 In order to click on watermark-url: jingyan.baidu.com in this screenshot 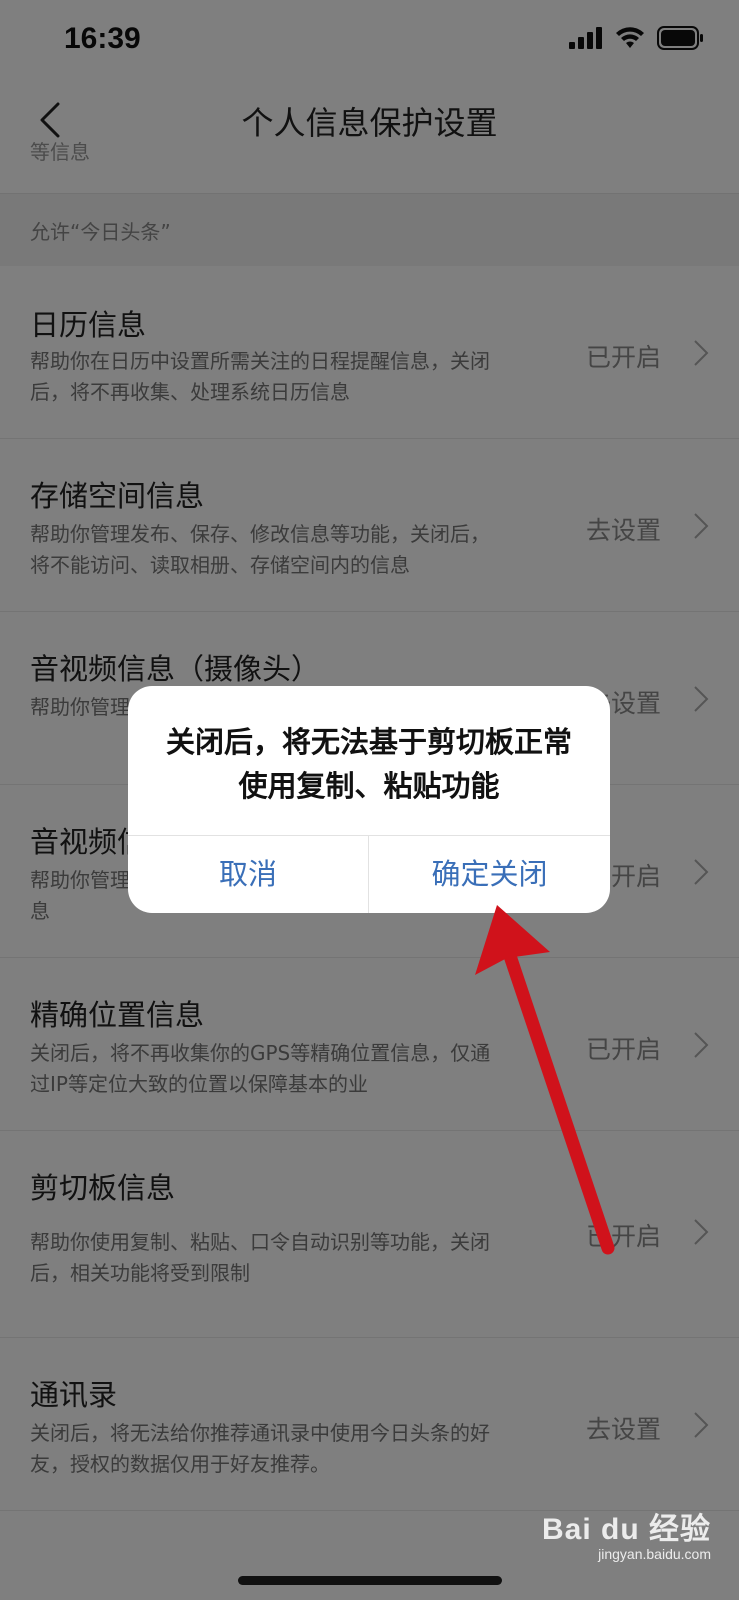, I will do `click(654, 1554)`.